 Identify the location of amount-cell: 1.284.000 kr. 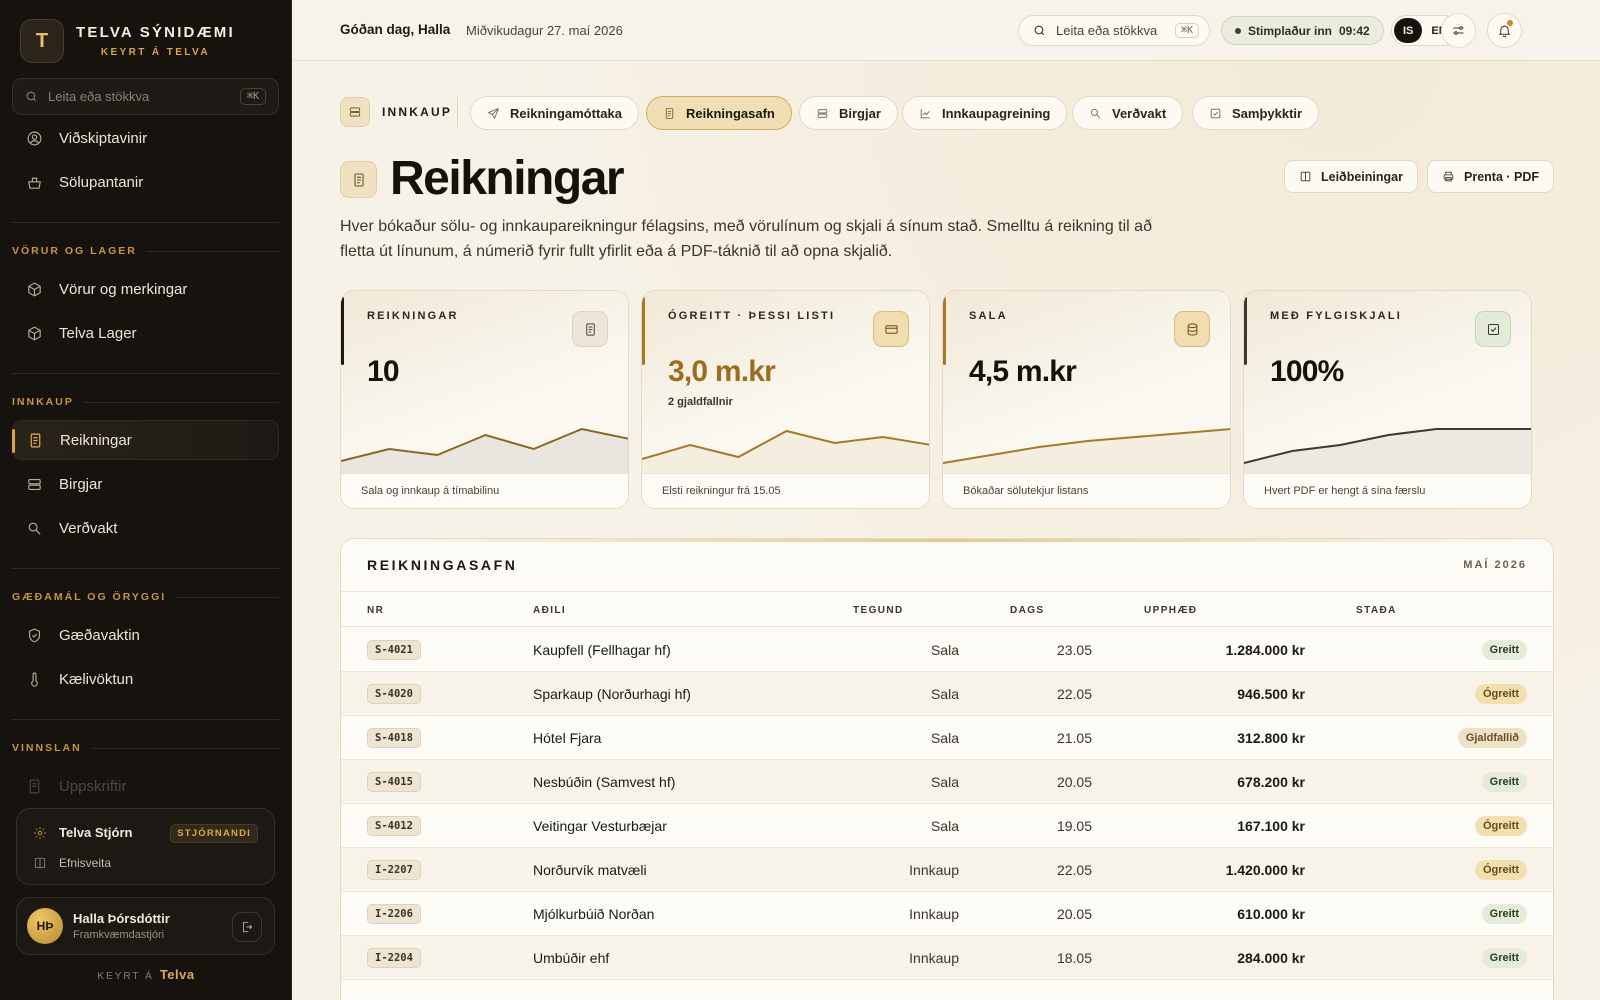
(1265, 650).